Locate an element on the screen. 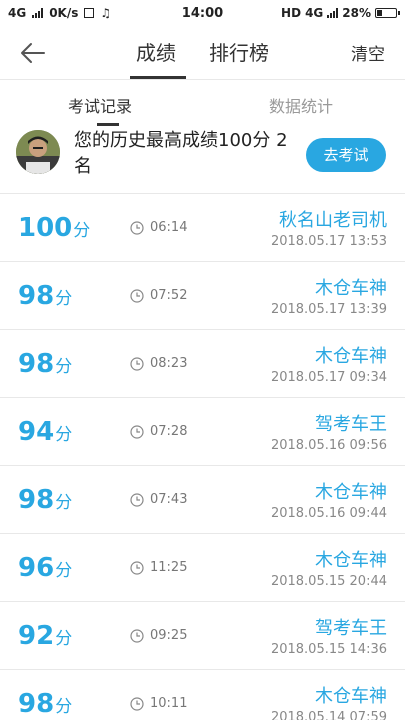 This screenshot has width=405, height=720. duration: 11:25 is located at coordinates (158, 567).